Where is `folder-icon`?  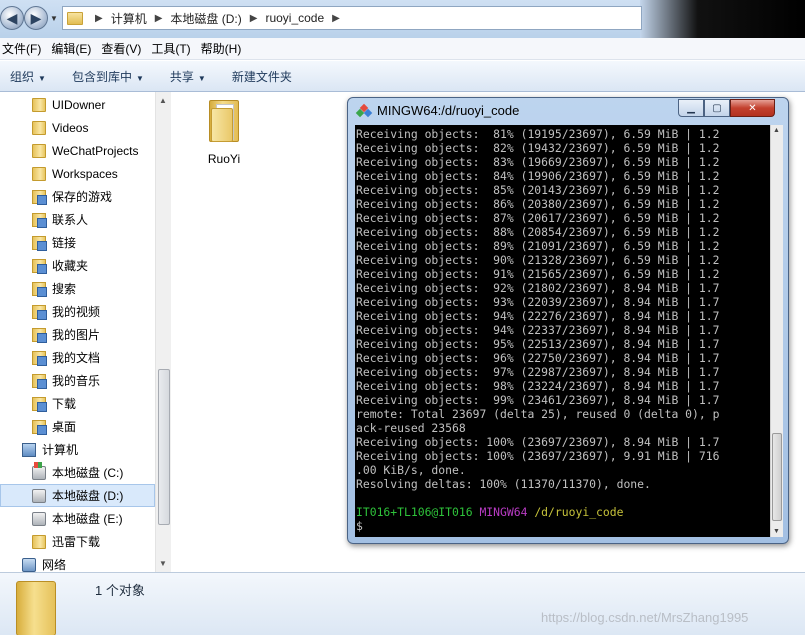 folder-icon is located at coordinates (39, 127).